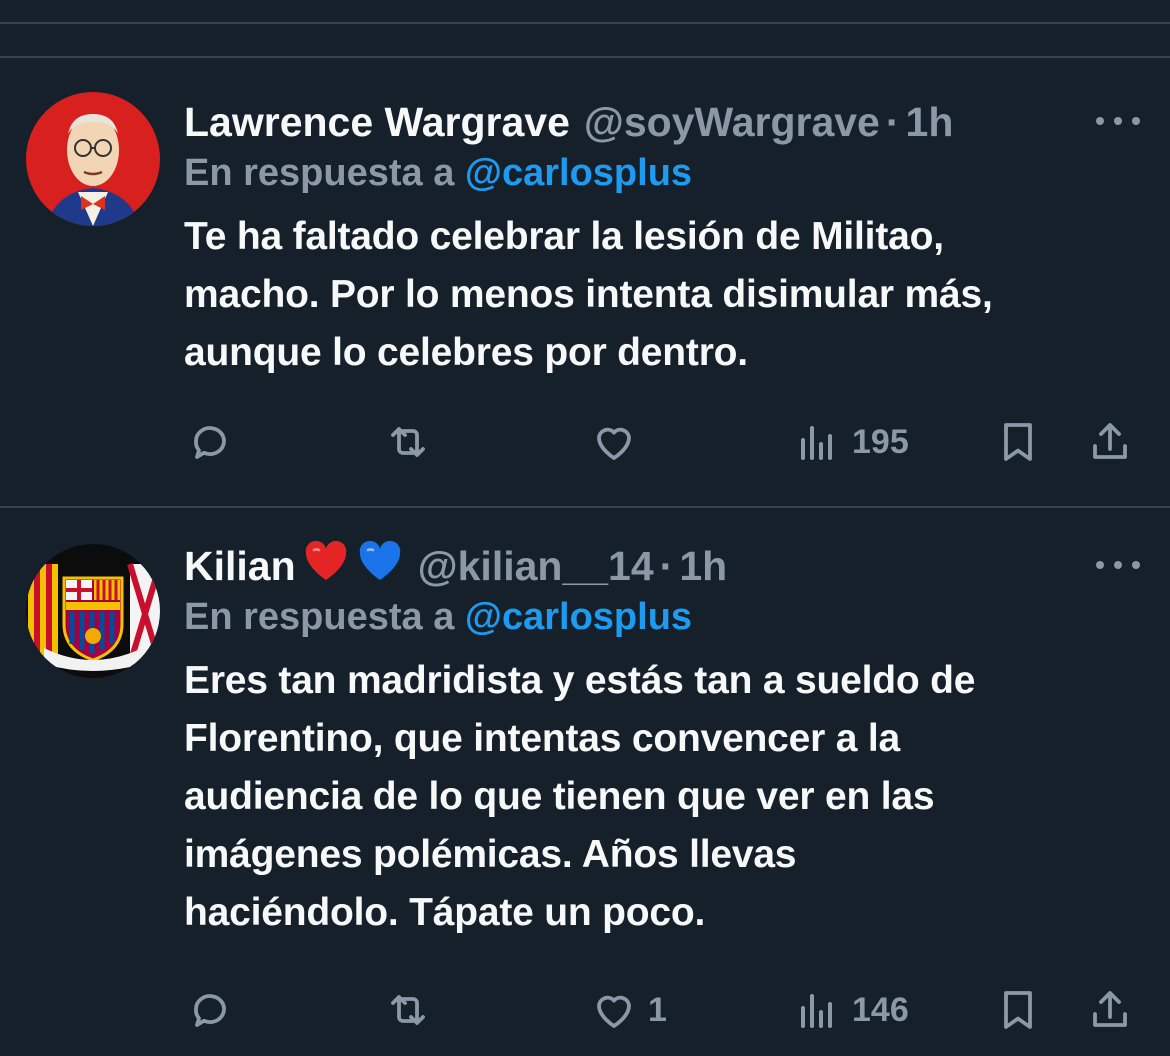 Image resolution: width=1170 pixels, height=1056 pixels. What do you see at coordinates (326, 566) in the screenshot?
I see `red-heart-icon` at bounding box center [326, 566].